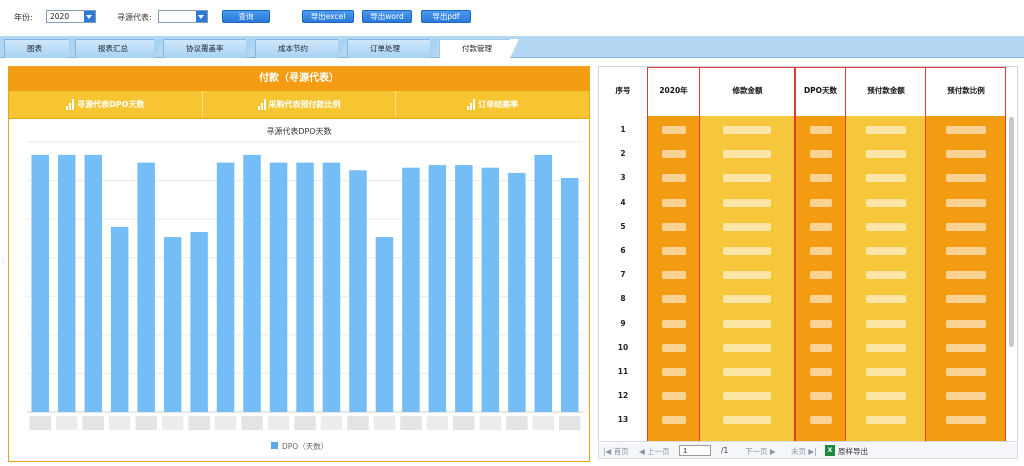 Image resolution: width=1024 pixels, height=466 pixels. I want to click on year-select: 2020, so click(71, 16).